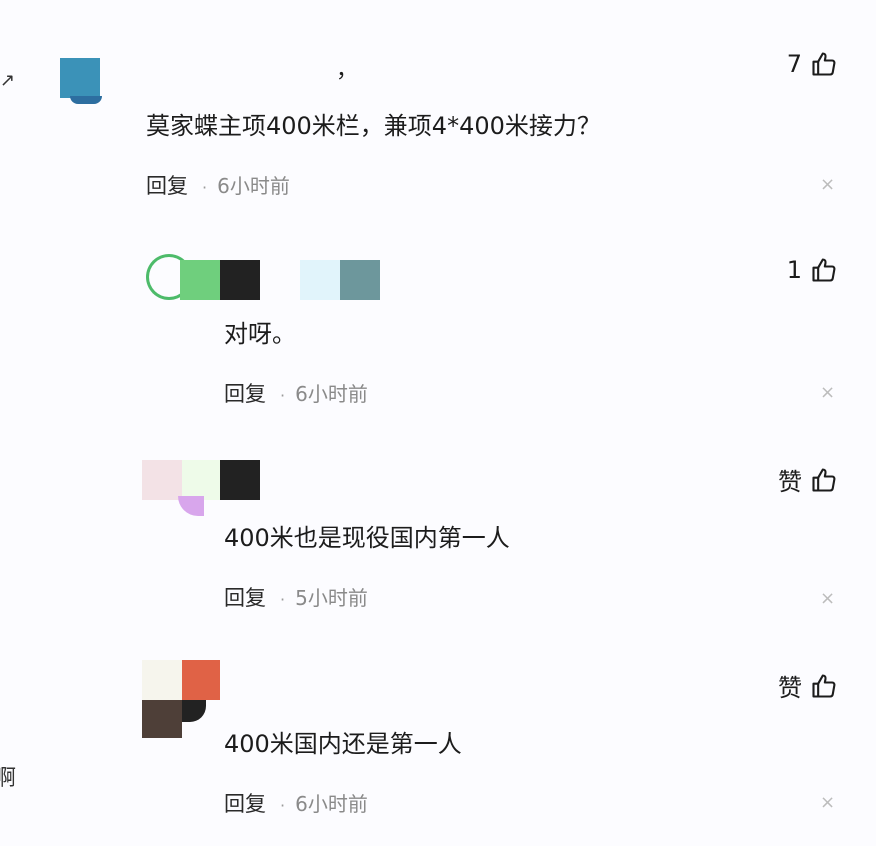  I want to click on comment-meta: 回复 · 5小时前, so click(296, 597).